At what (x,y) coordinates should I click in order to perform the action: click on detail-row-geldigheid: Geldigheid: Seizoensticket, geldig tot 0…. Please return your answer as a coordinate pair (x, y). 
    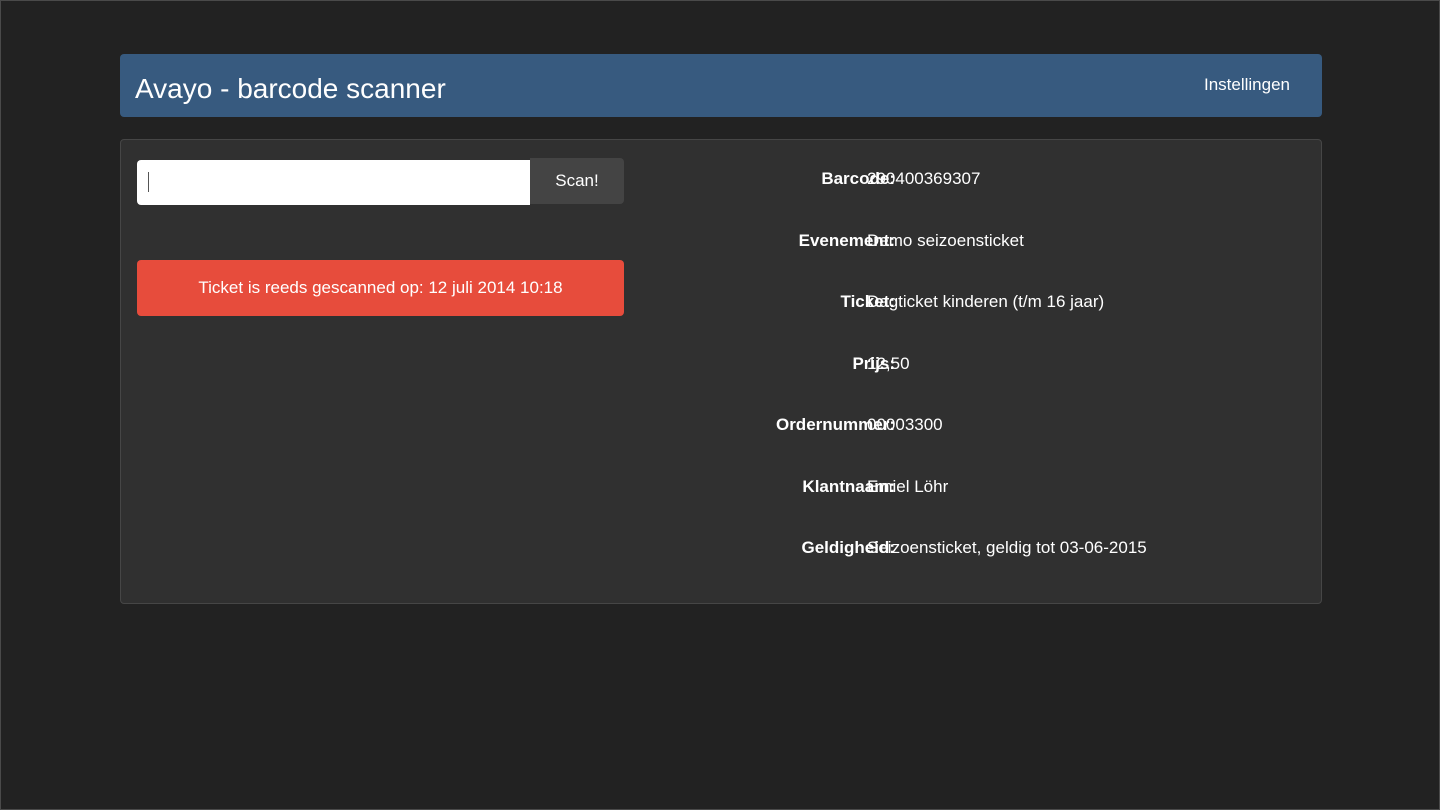
    Looking at the image, I should click on (991, 568).